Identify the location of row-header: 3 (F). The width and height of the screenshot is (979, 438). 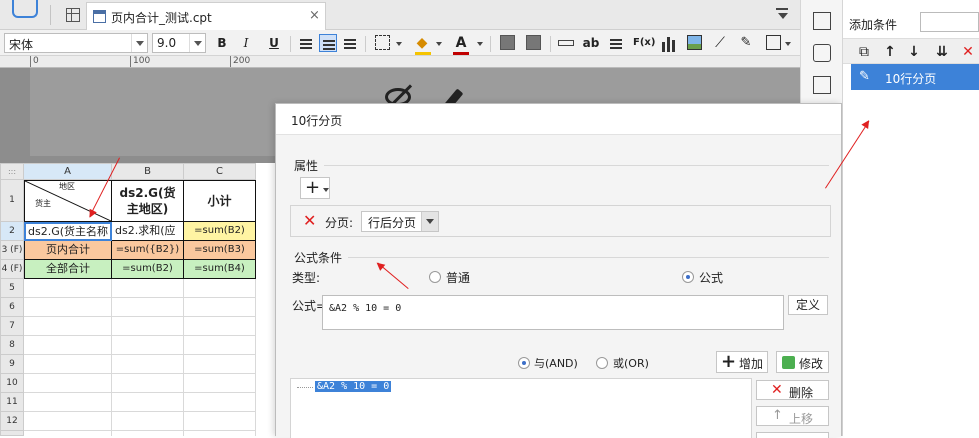
(12, 250).